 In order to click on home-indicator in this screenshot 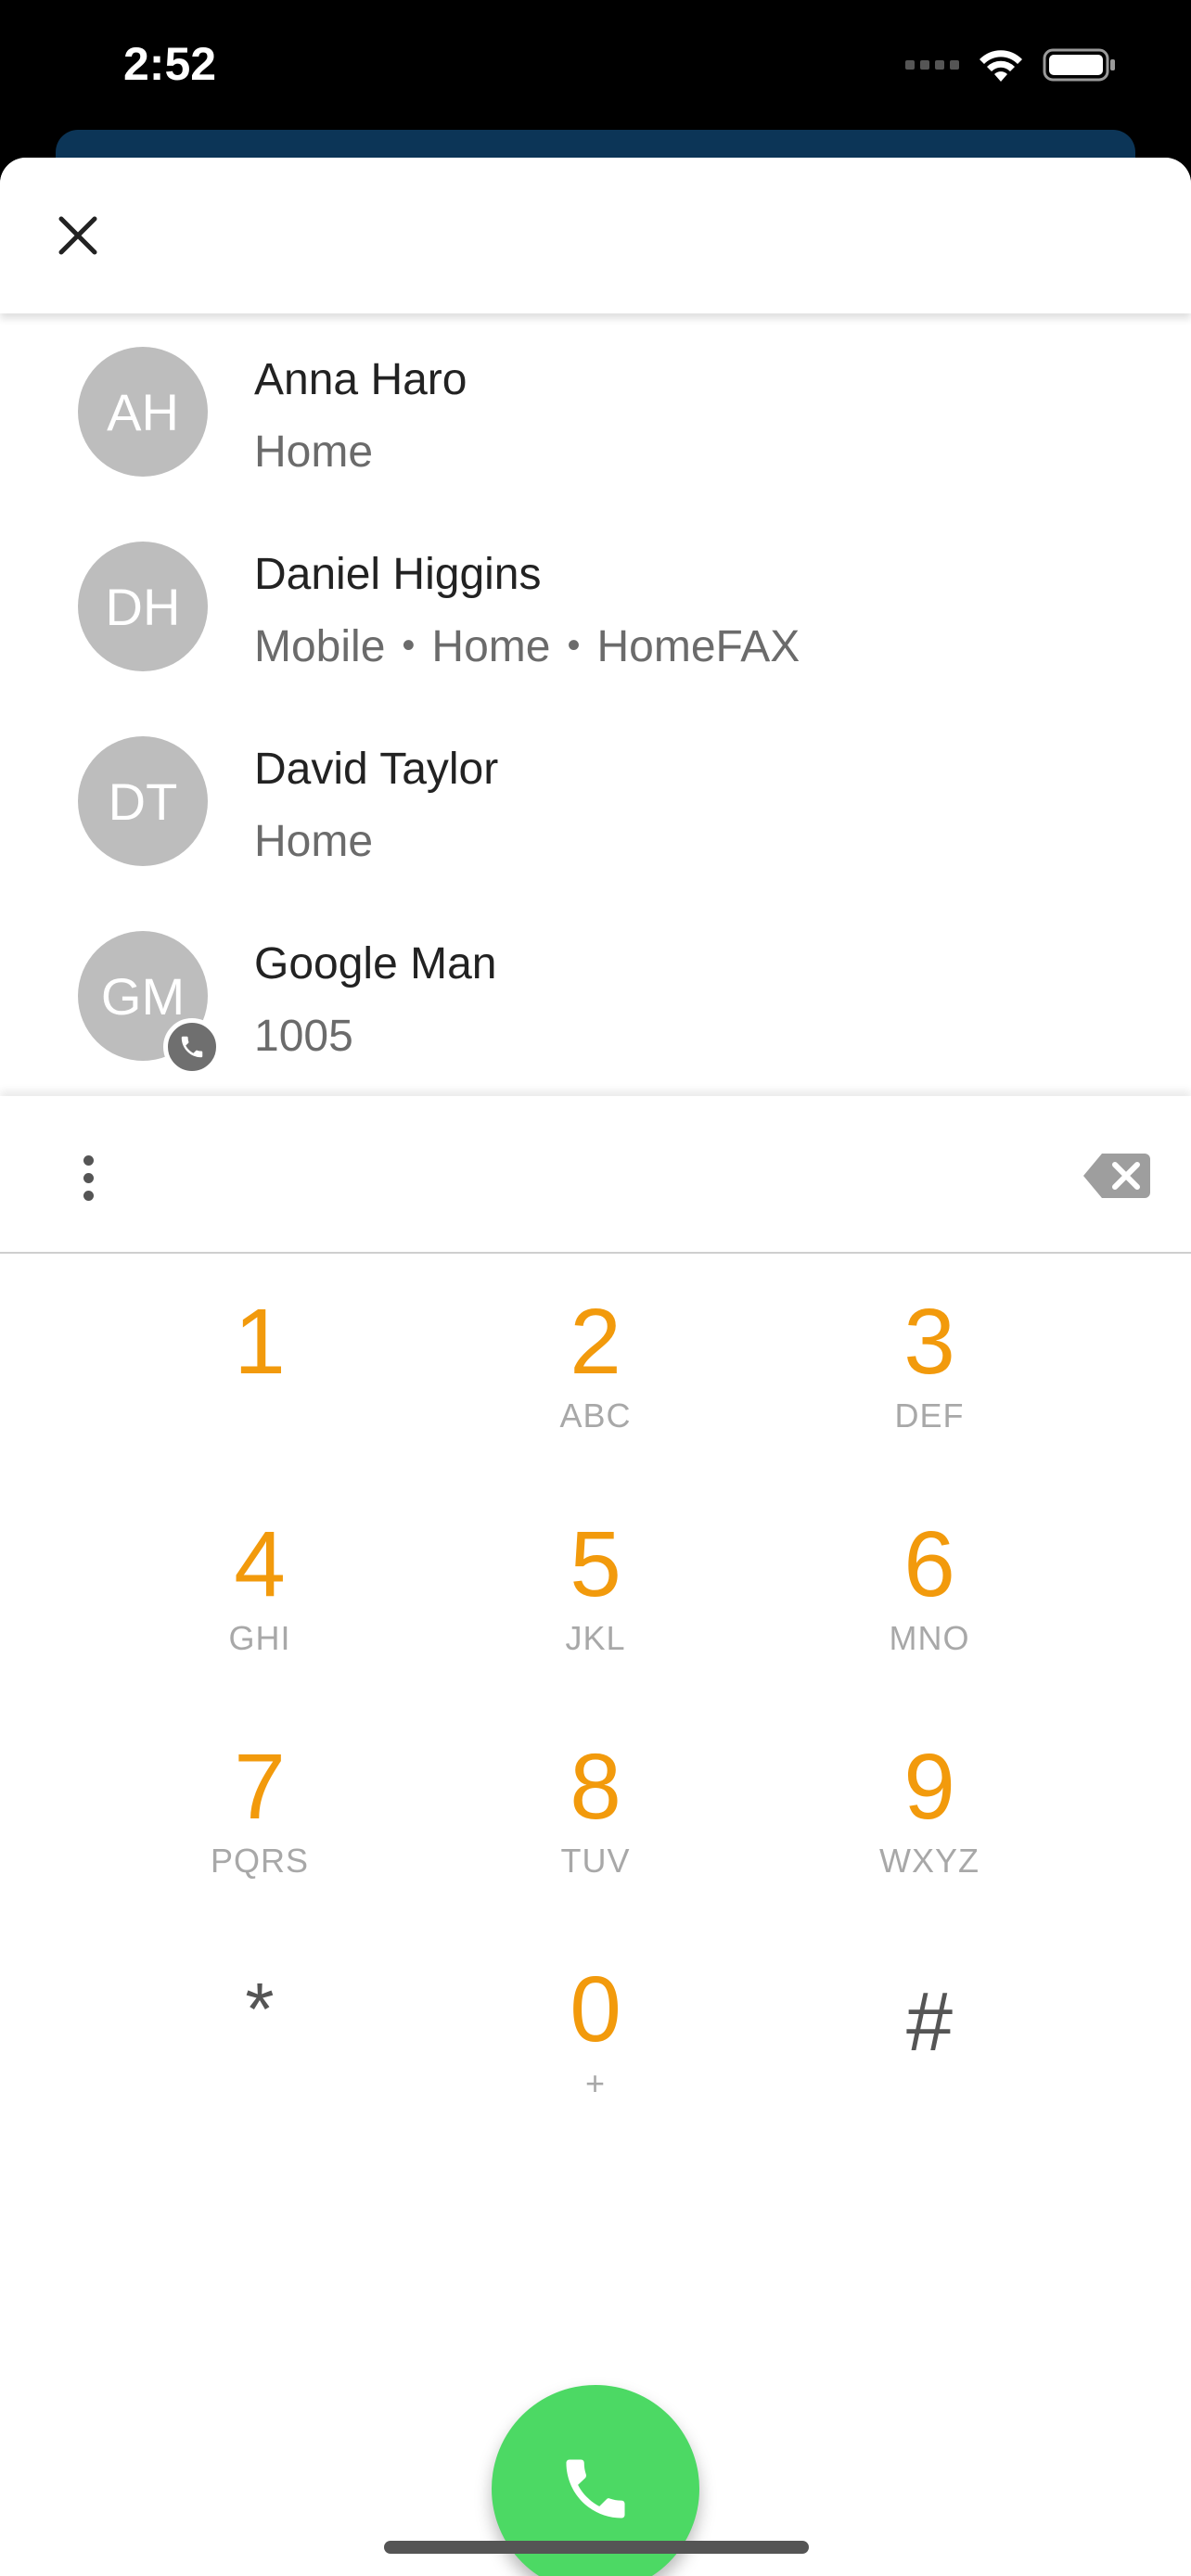, I will do `click(597, 2547)`.